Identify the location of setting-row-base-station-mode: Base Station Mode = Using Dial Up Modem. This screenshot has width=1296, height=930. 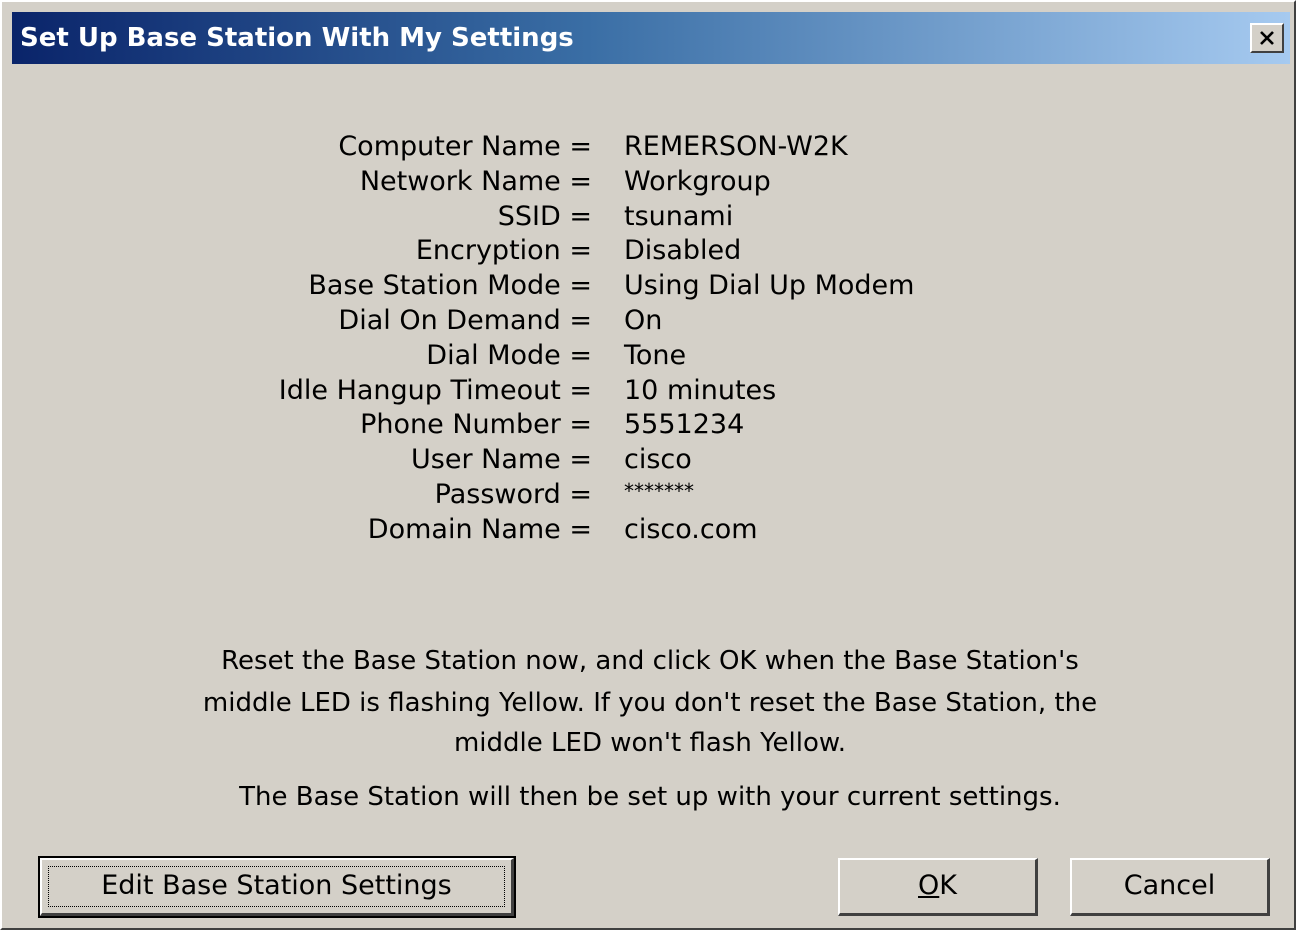
(647, 286).